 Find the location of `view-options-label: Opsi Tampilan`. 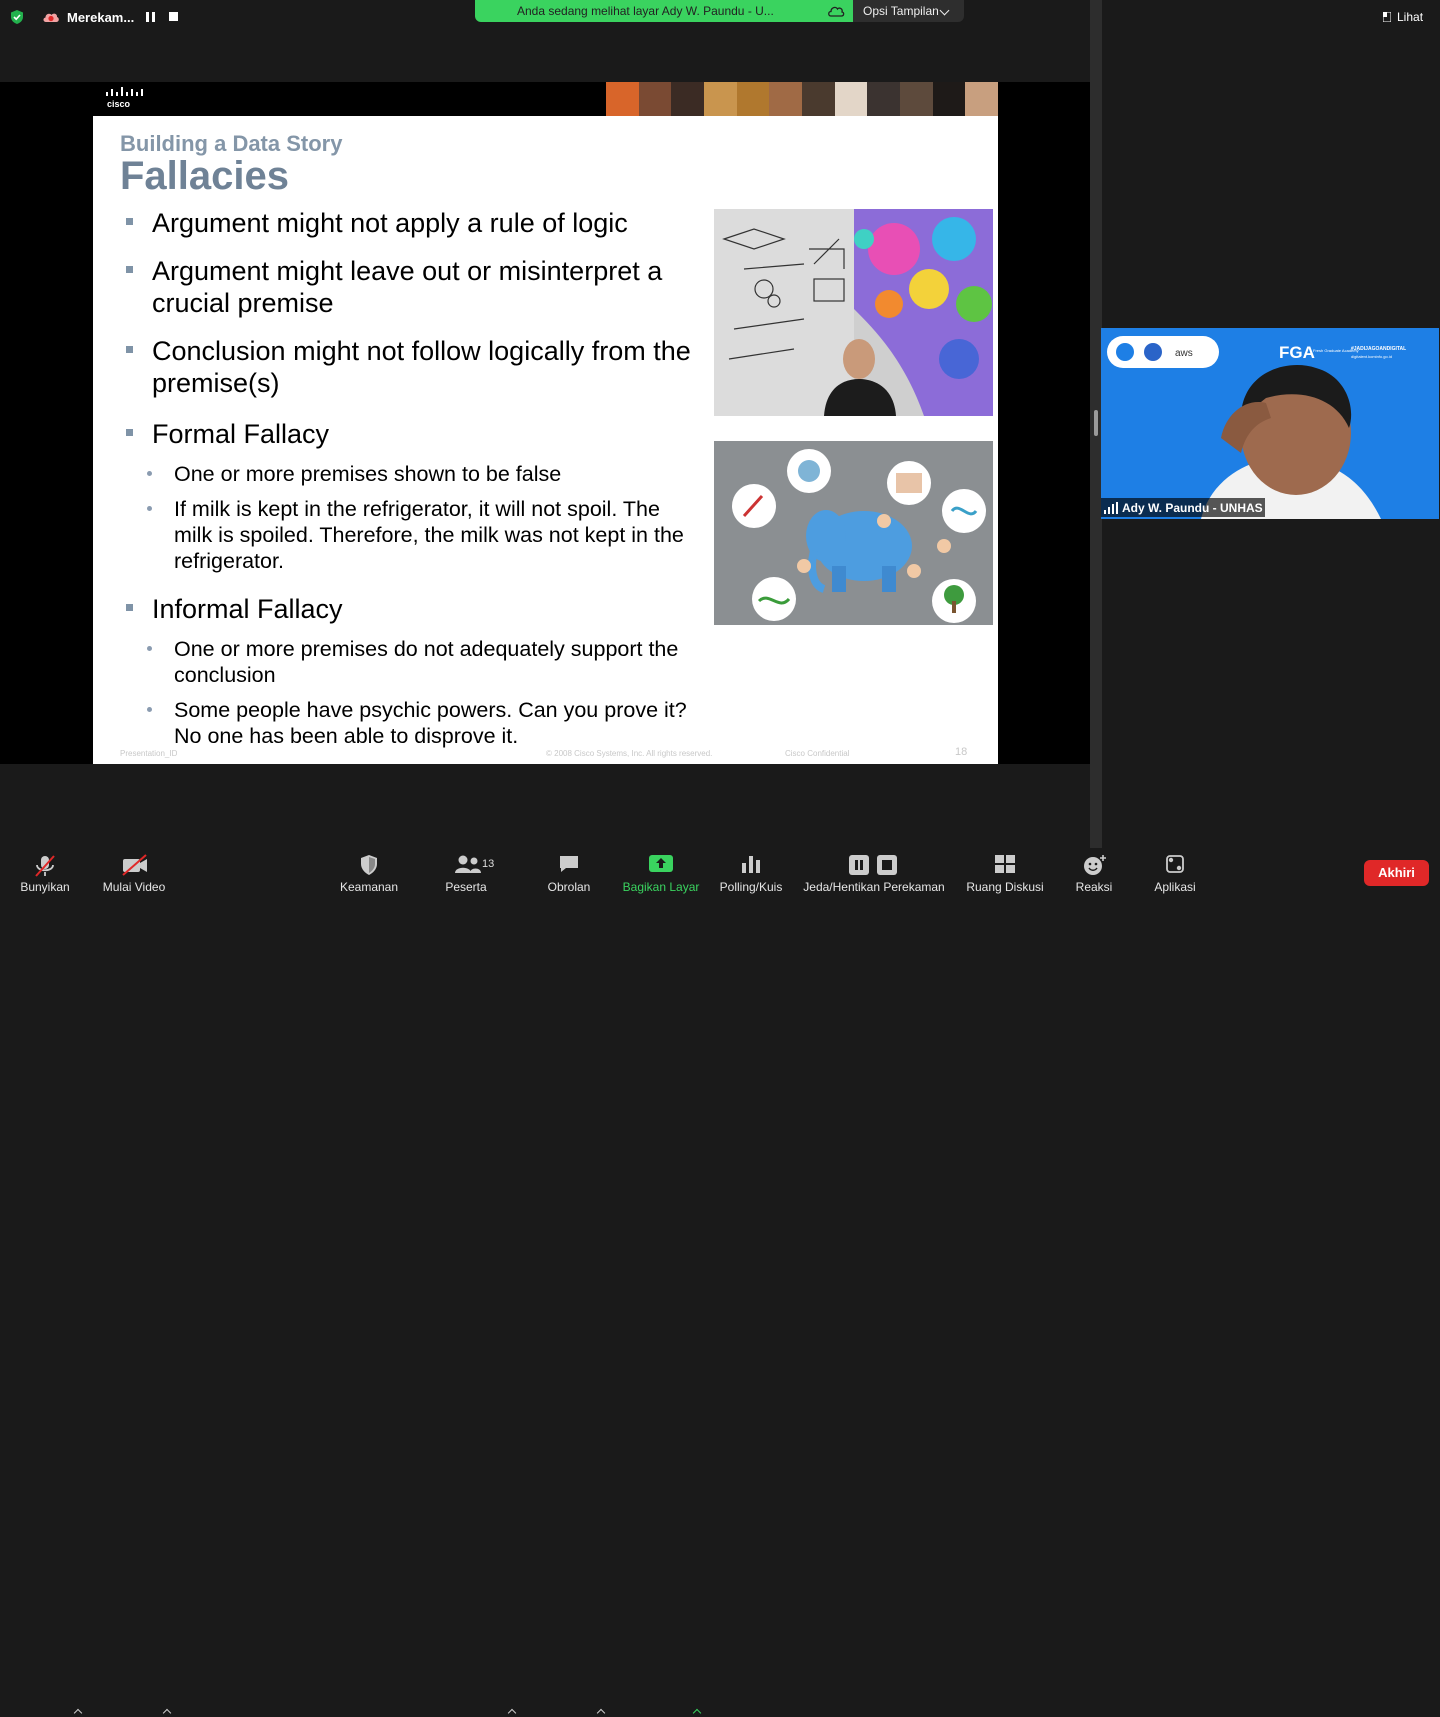

view-options-label: Opsi Tampilan is located at coordinates (901, 11).